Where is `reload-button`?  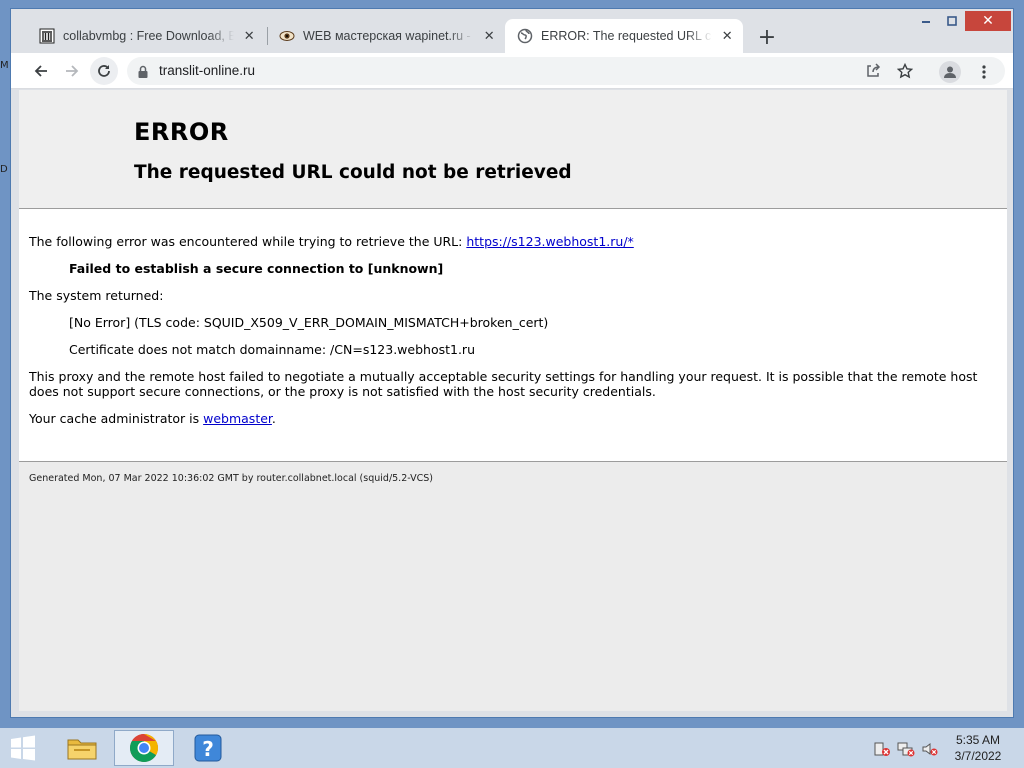
reload-button is located at coordinates (104, 71).